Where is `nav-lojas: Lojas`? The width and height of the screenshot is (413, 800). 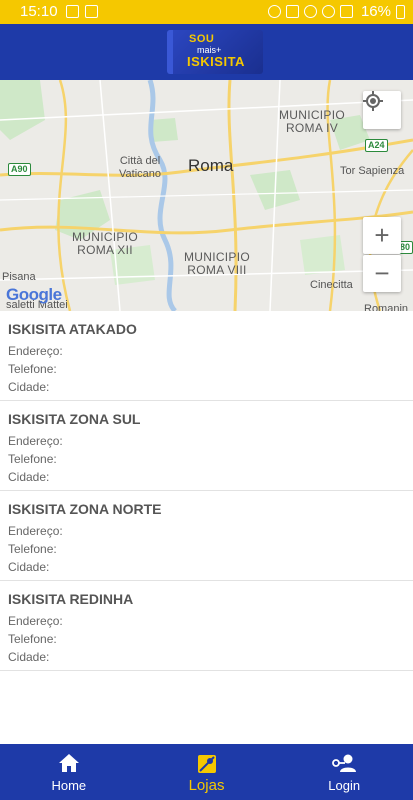
nav-lojas: Lojas is located at coordinates (207, 772).